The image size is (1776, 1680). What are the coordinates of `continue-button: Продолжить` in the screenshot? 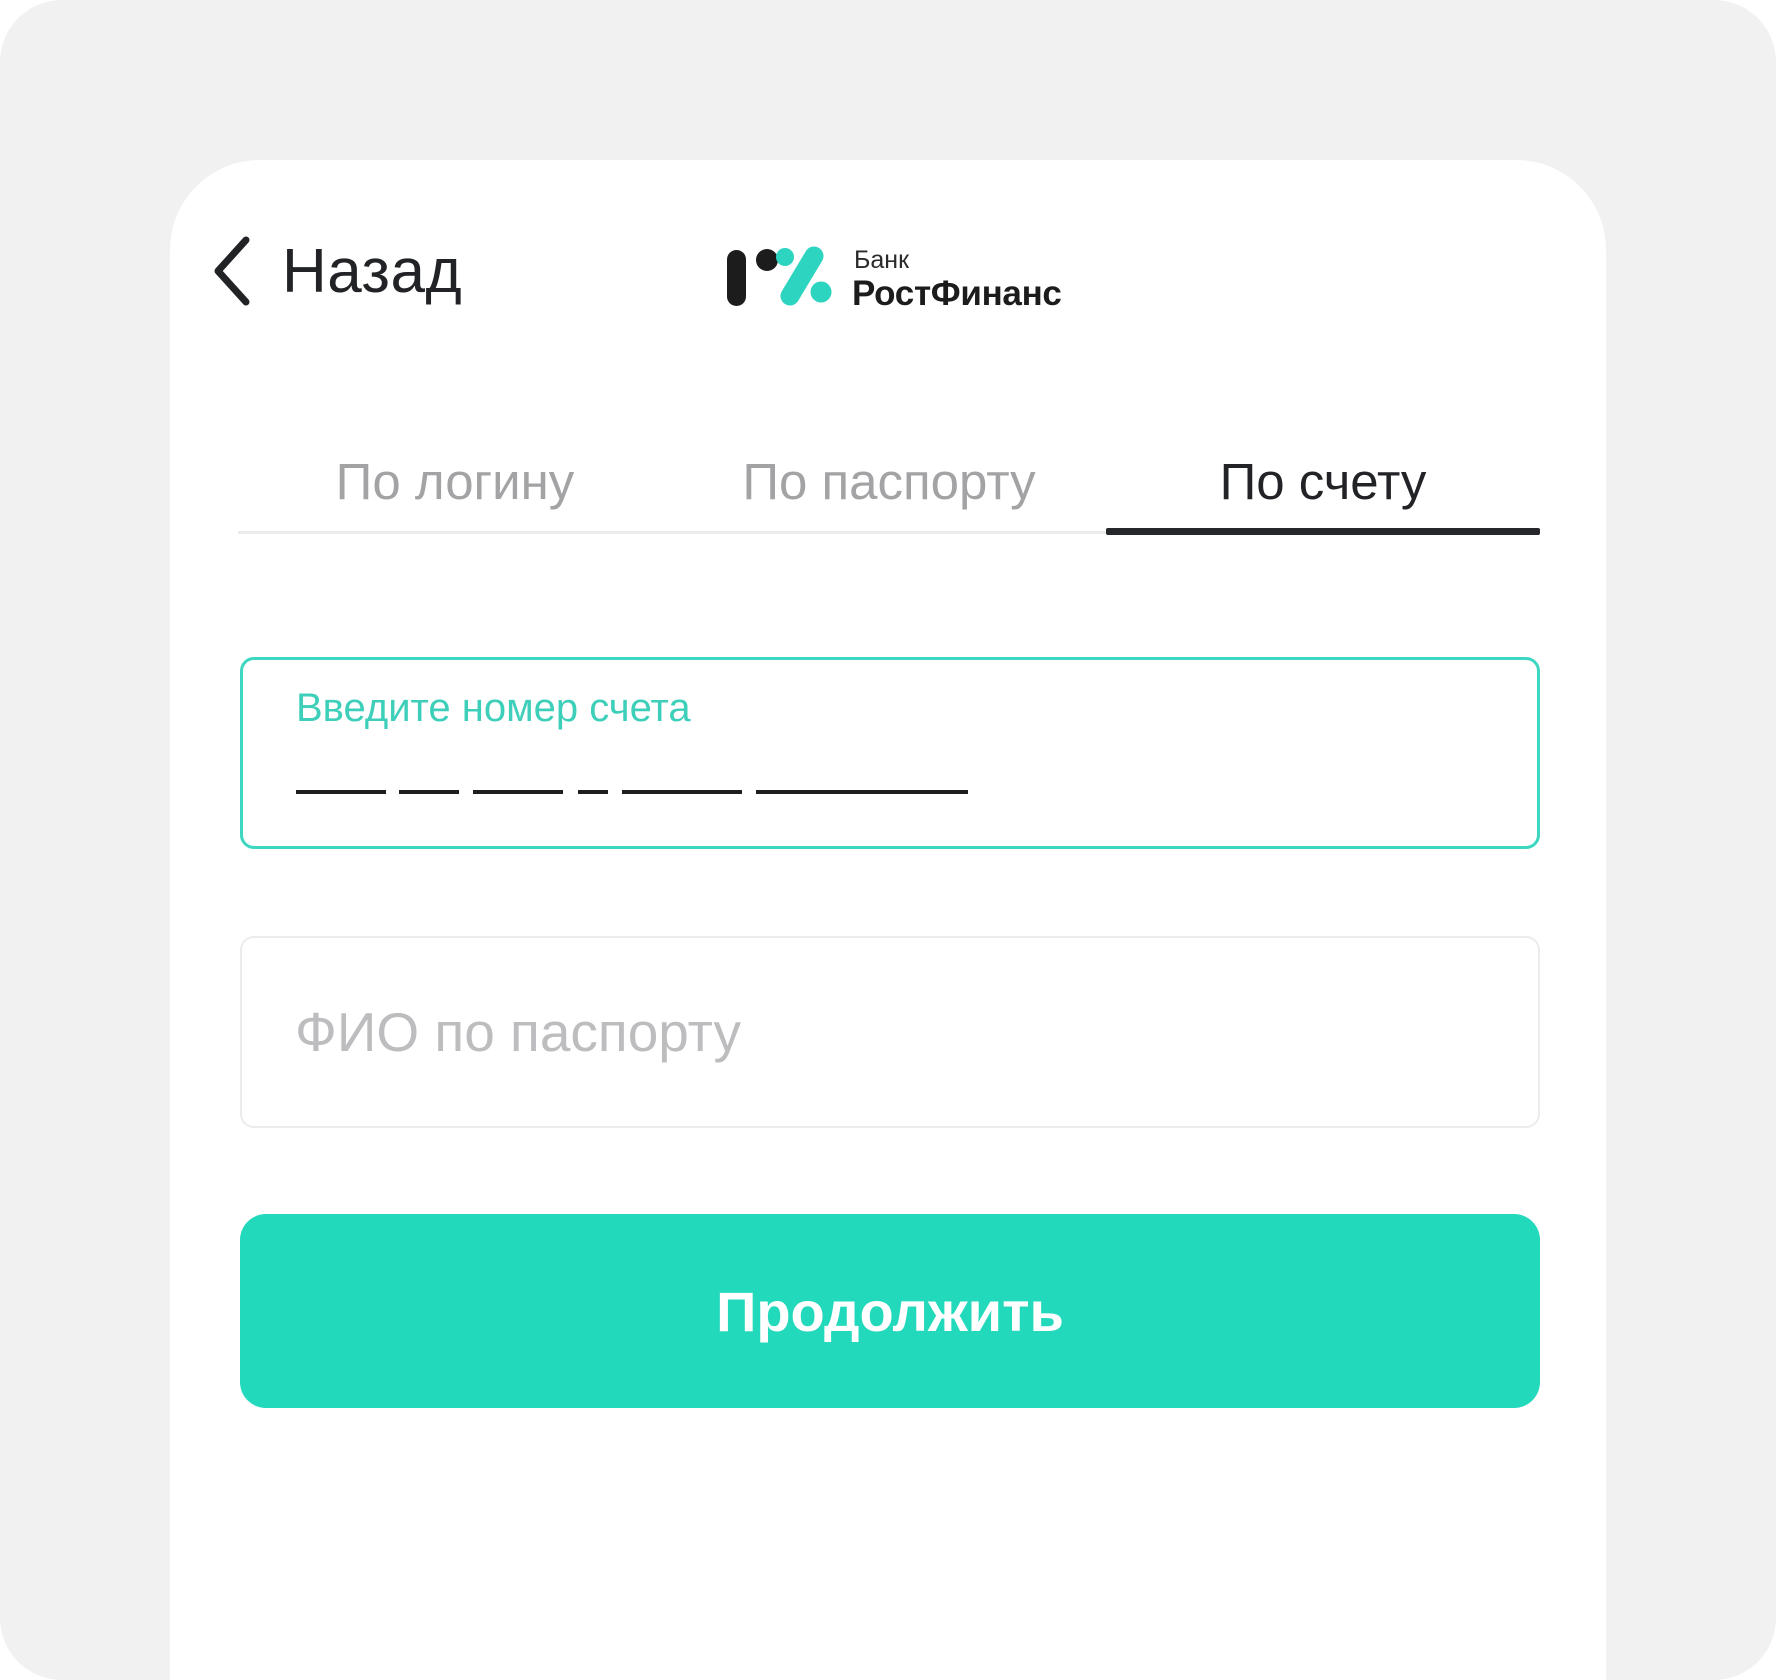 It's located at (890, 1311).